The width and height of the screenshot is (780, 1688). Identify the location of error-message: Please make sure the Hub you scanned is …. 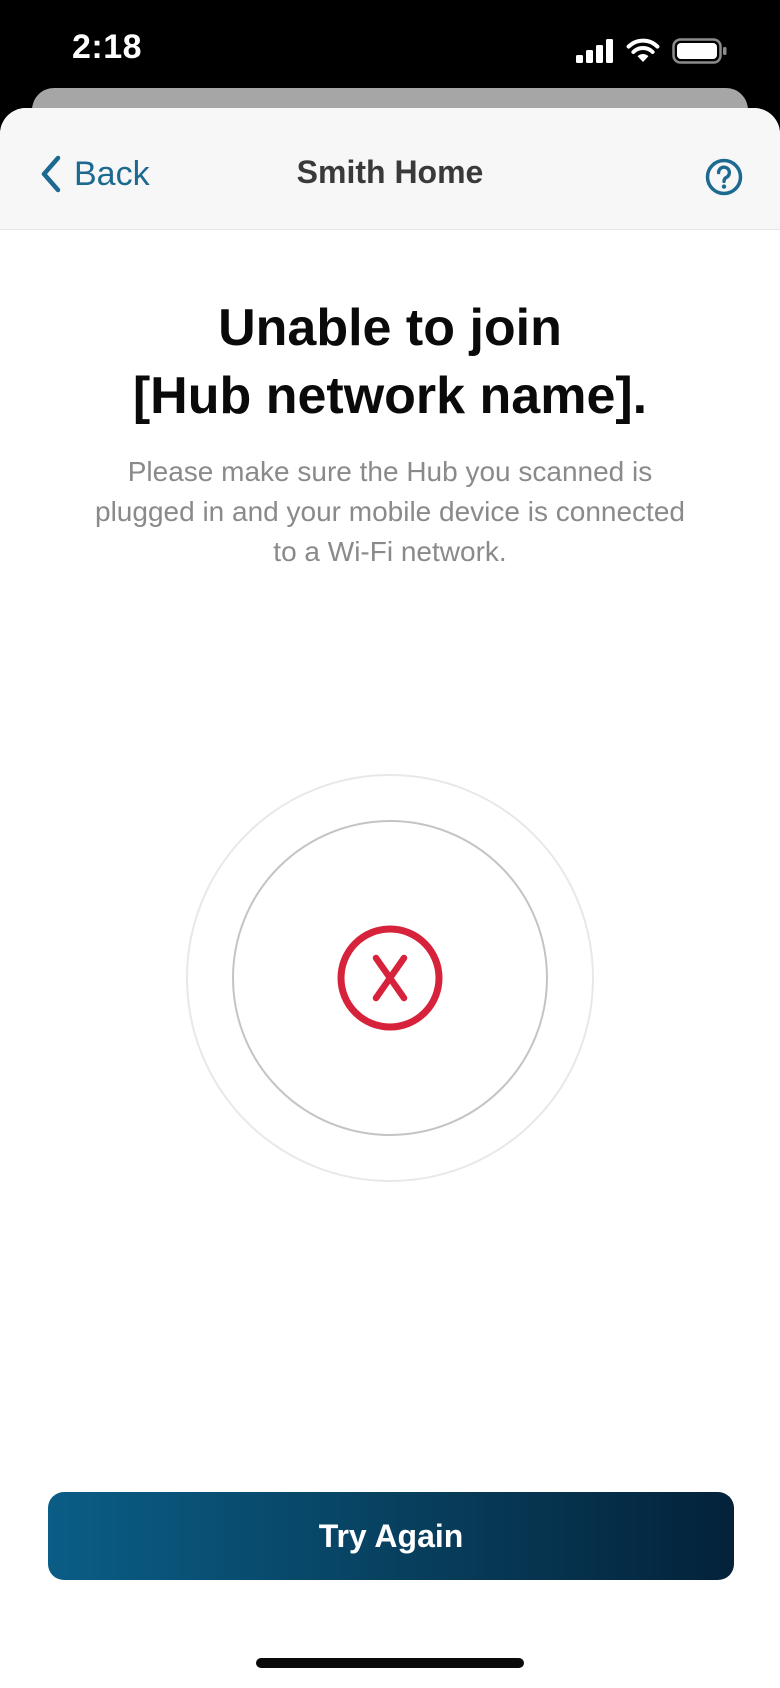
(390, 511).